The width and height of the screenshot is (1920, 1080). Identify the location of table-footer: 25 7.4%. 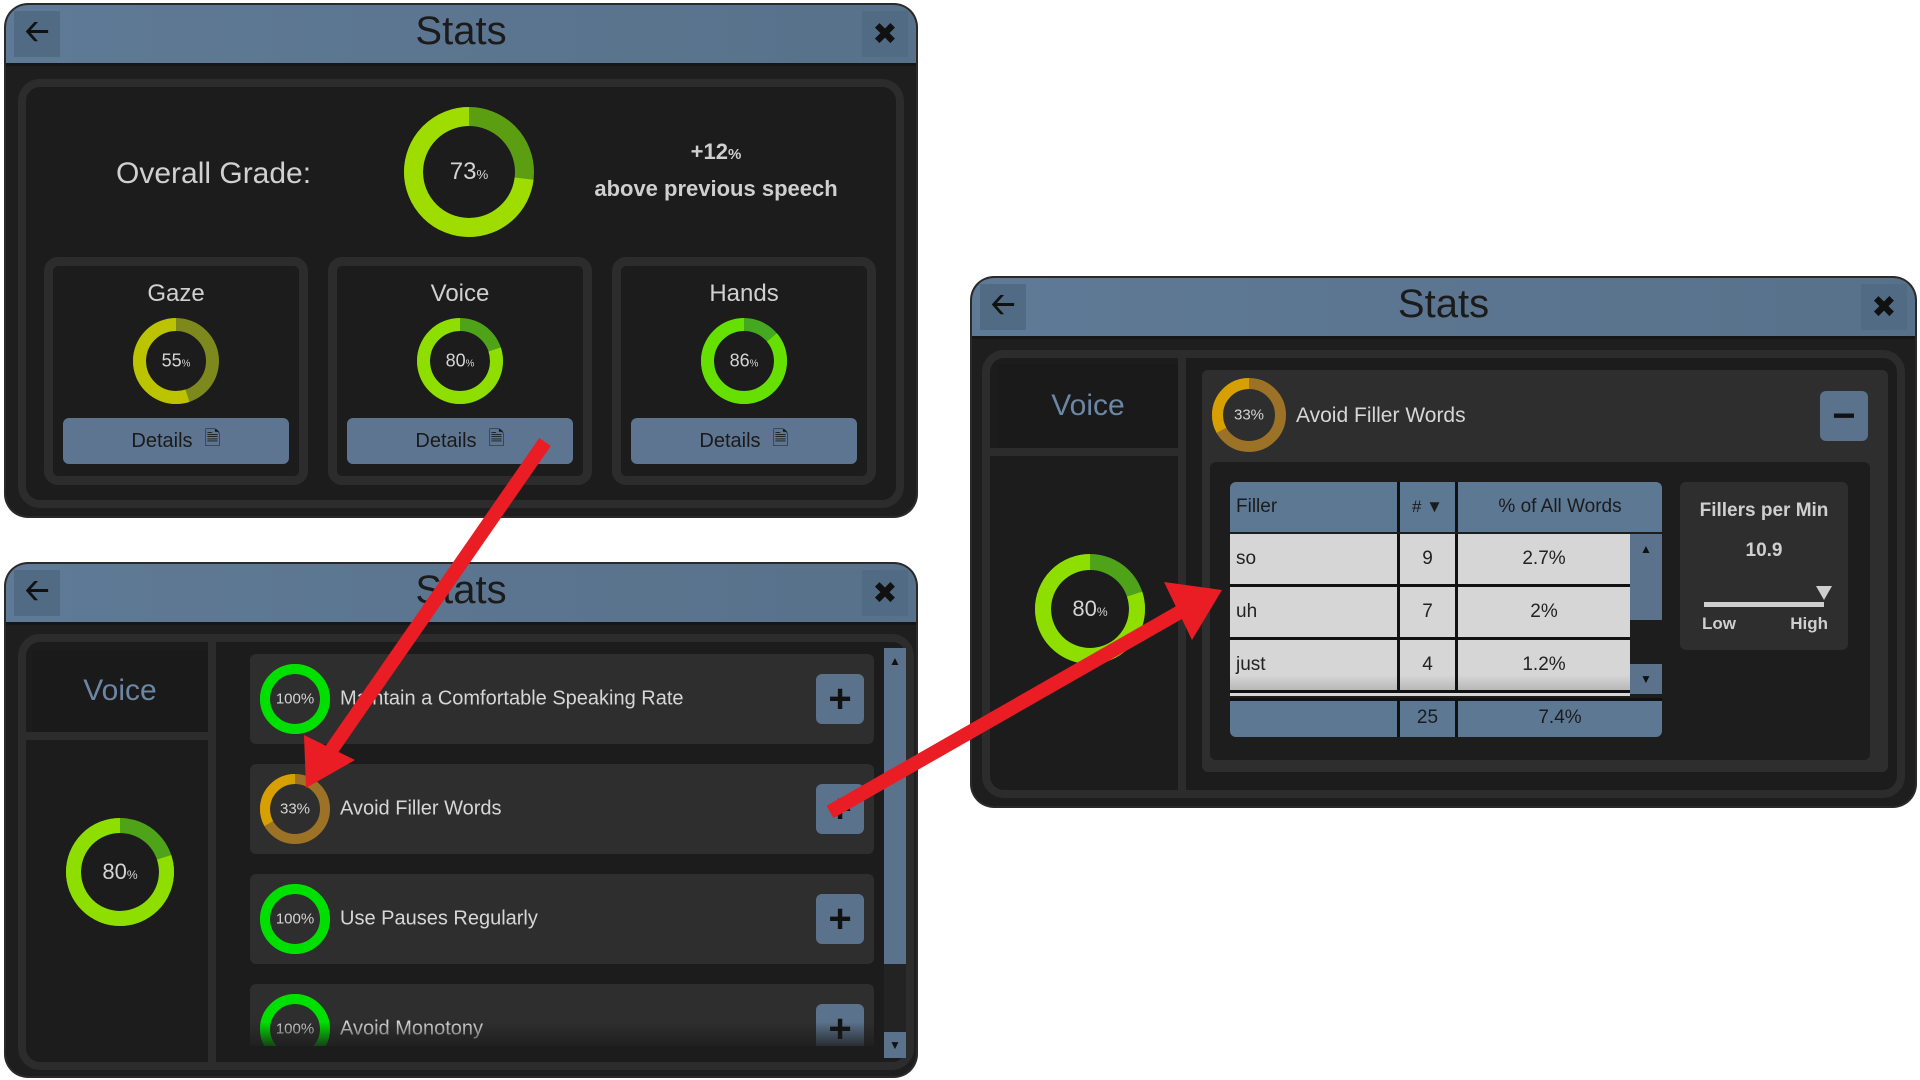
(1446, 717).